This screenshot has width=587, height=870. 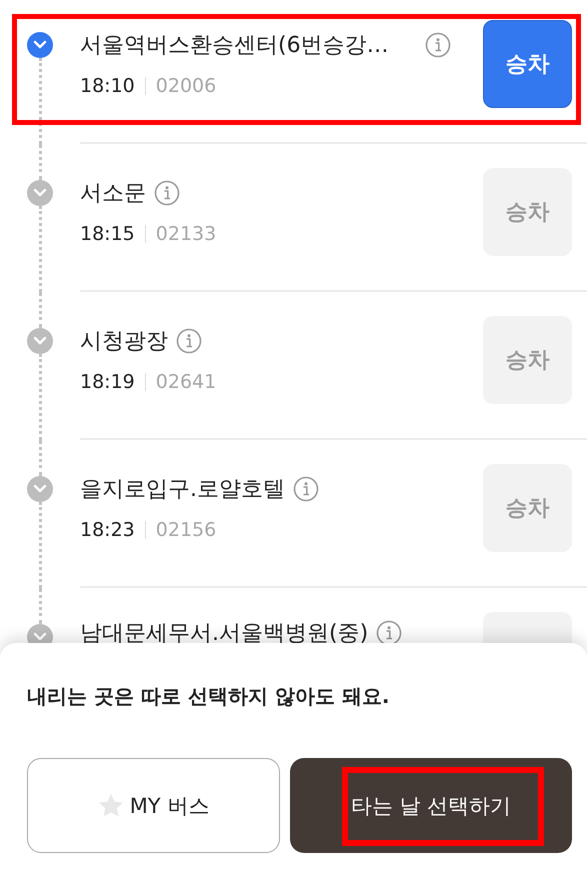 What do you see at coordinates (124, 341) in the screenshot?
I see `stop-name: 시청광장` at bounding box center [124, 341].